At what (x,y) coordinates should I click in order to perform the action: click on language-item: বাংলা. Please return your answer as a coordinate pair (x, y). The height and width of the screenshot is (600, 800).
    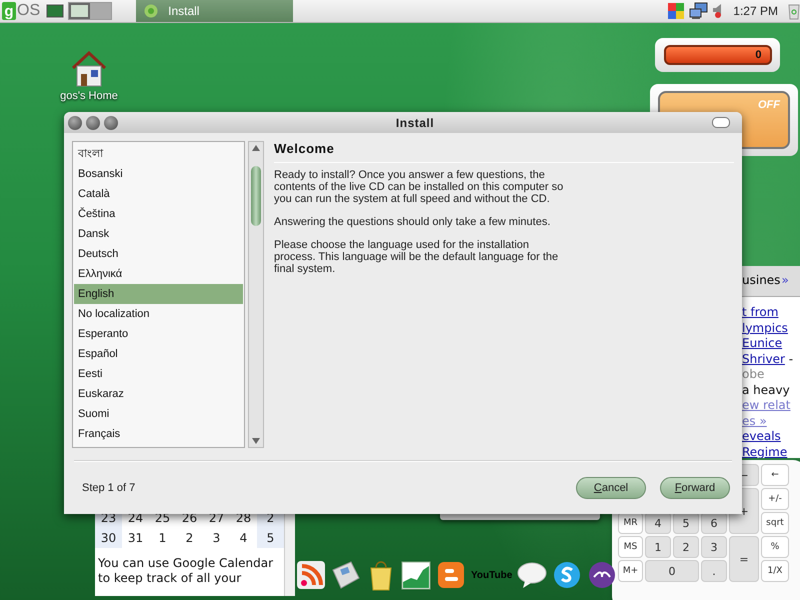
    Looking at the image, I should click on (158, 154).